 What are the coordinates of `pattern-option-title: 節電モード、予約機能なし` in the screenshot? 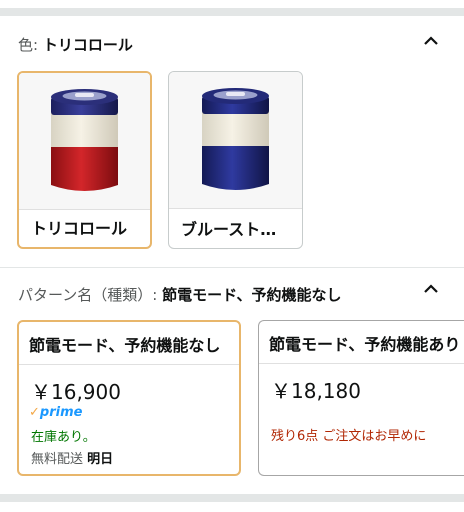 It's located at (125, 345).